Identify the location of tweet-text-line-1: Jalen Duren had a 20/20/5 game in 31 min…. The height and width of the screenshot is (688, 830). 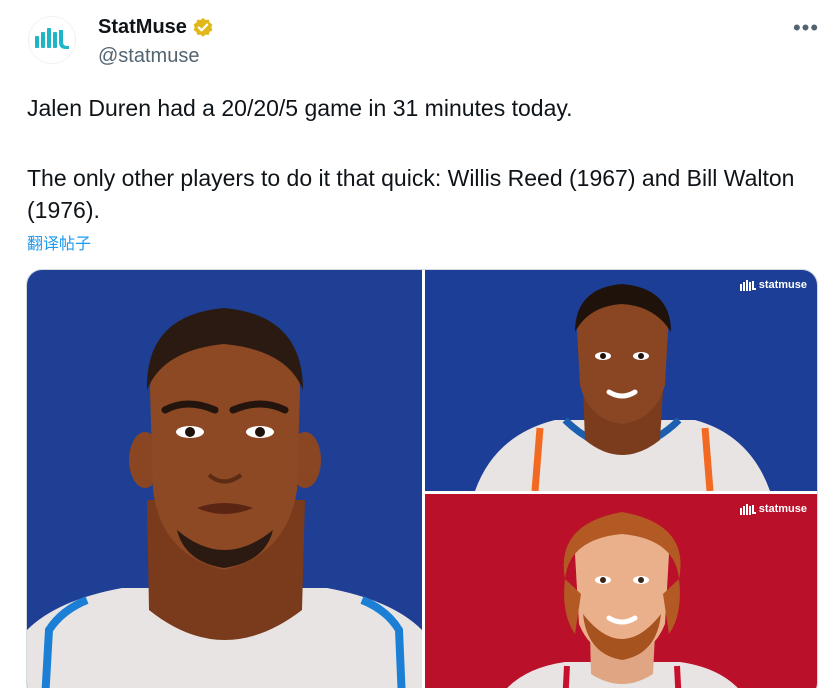
(300, 108).